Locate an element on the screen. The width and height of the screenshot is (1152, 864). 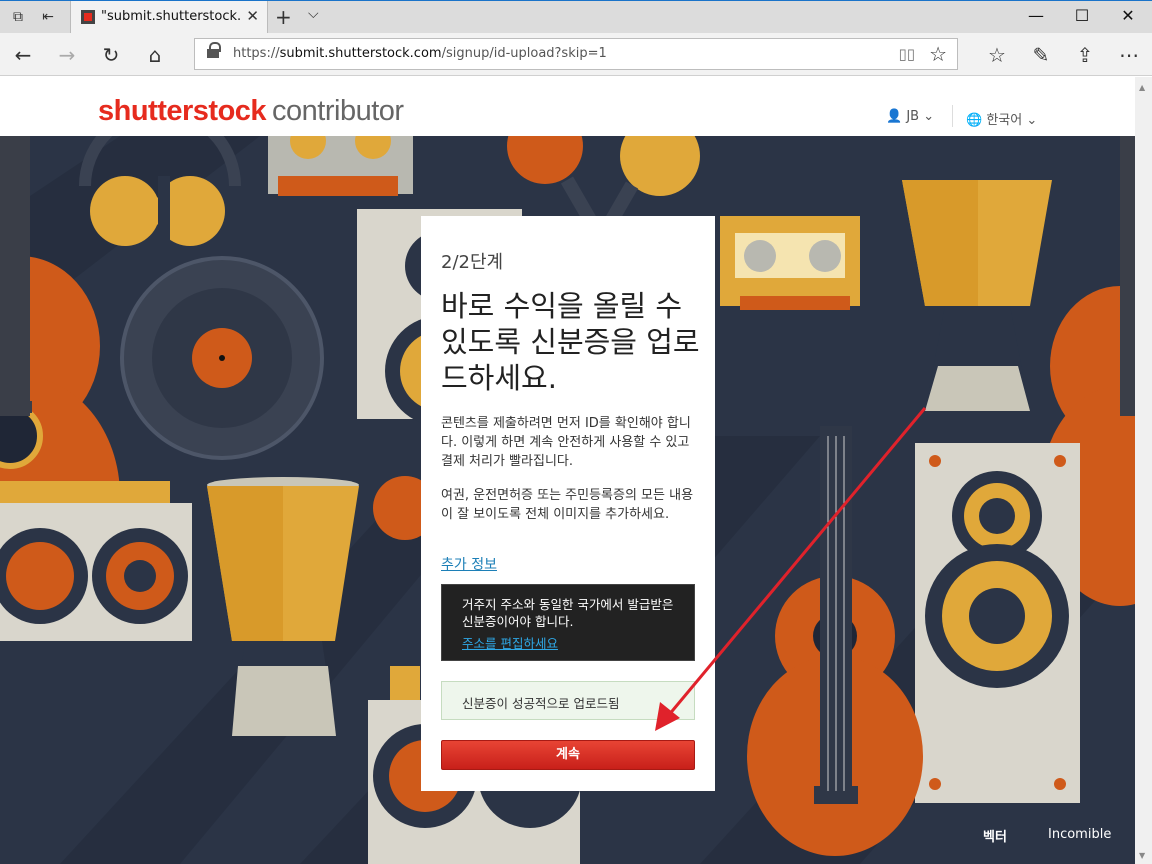
vinyl-record is located at coordinates (222, 358).